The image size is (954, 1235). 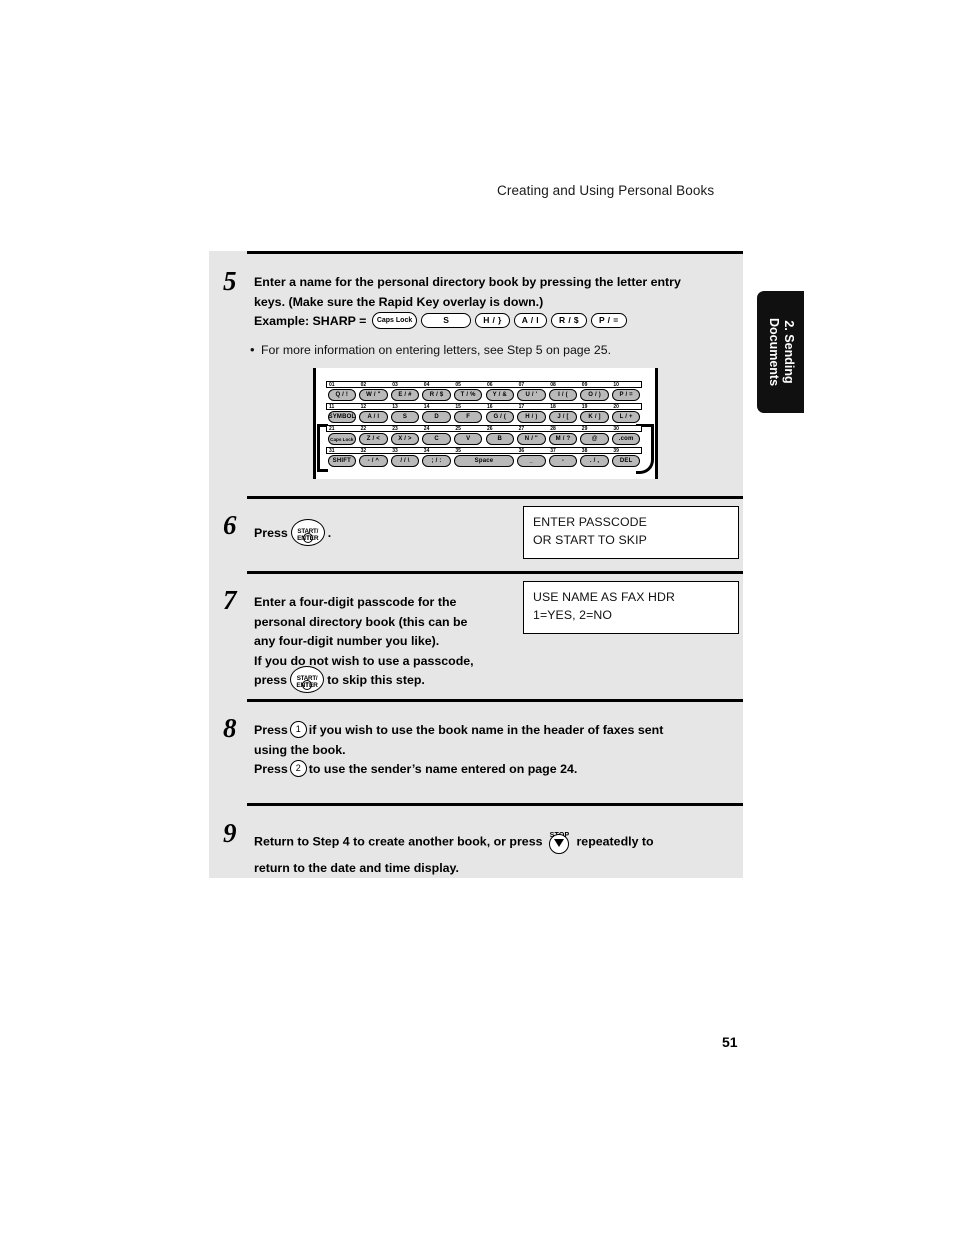 What do you see at coordinates (426, 450) in the screenshot?
I see `rapid-key-number-34: 34` at bounding box center [426, 450].